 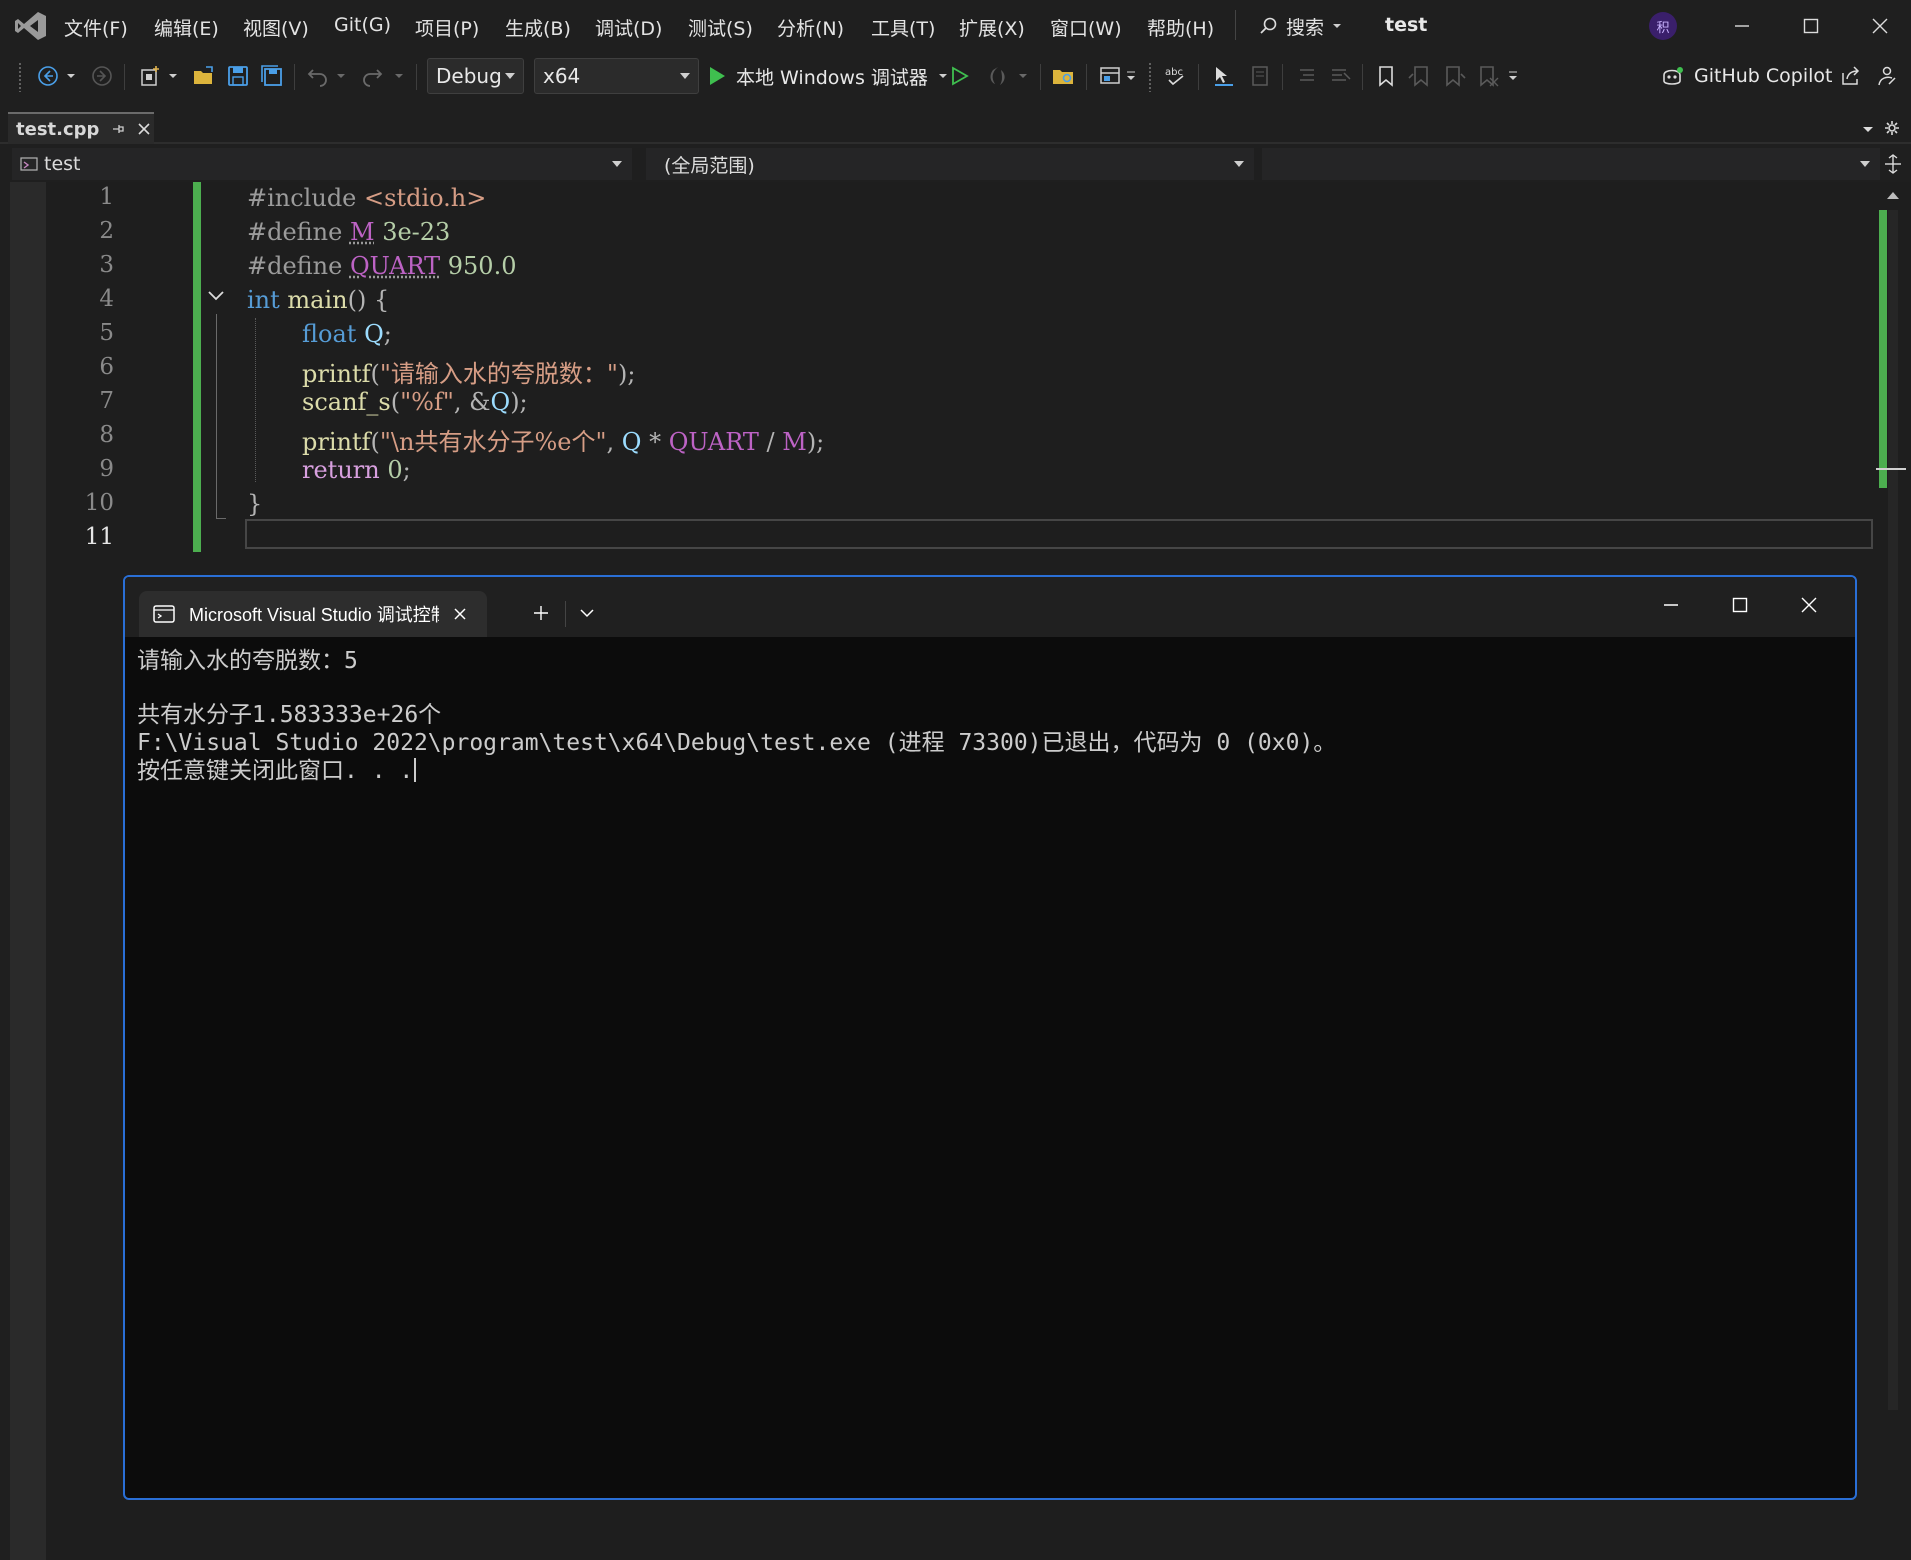 What do you see at coordinates (903, 27) in the screenshot?
I see `menu-tools: 工具(T)` at bounding box center [903, 27].